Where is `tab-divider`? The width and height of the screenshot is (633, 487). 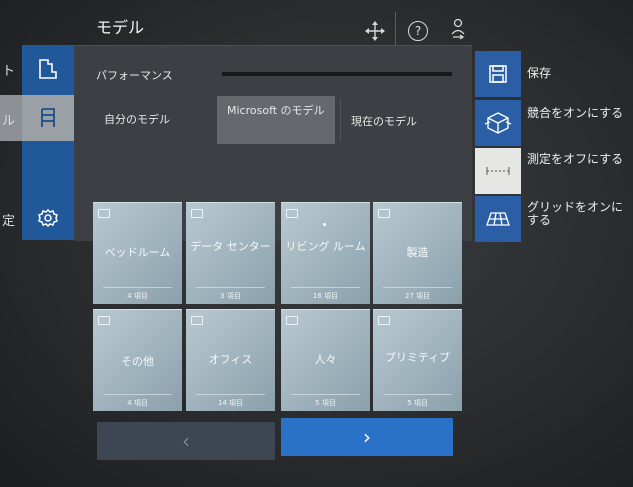 tab-divider is located at coordinates (340, 120).